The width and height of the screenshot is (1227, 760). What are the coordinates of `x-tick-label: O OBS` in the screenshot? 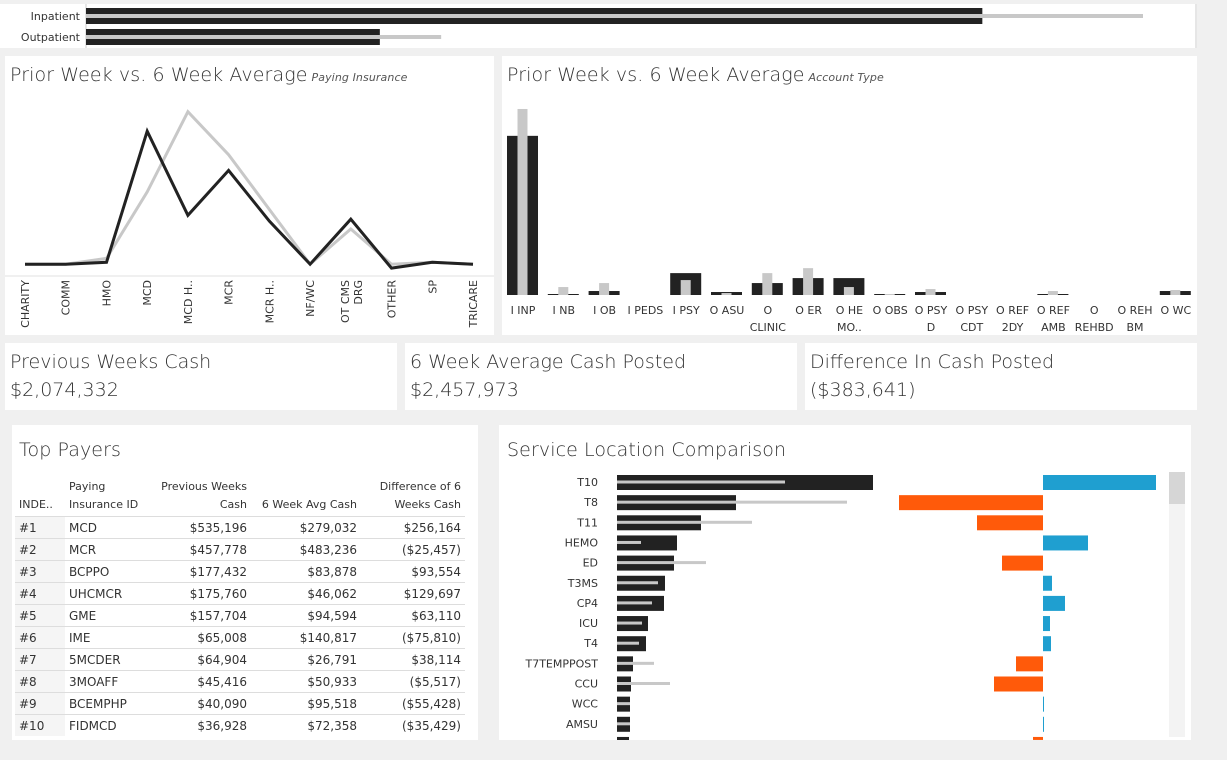 It's located at (890, 310).